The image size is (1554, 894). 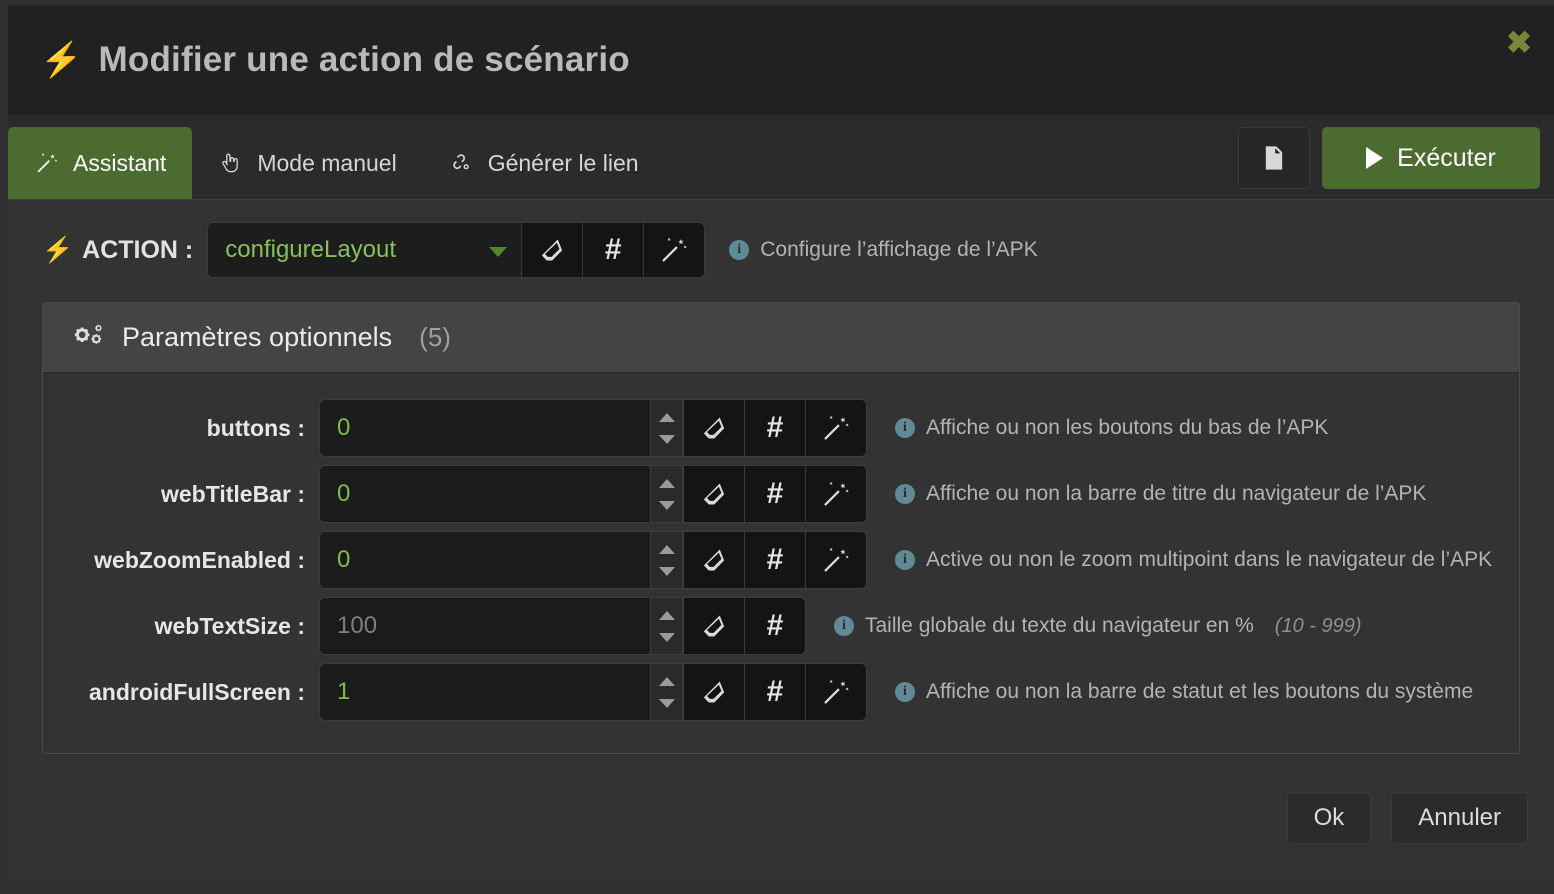 I want to click on panel-header: Paramètres optionnels (5), so click(x=781, y=338).